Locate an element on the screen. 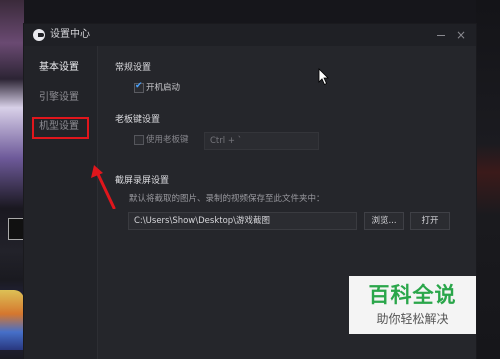 This screenshot has height=359, width=500. section-title-boss-key: 老板键设置 is located at coordinates (138, 120).